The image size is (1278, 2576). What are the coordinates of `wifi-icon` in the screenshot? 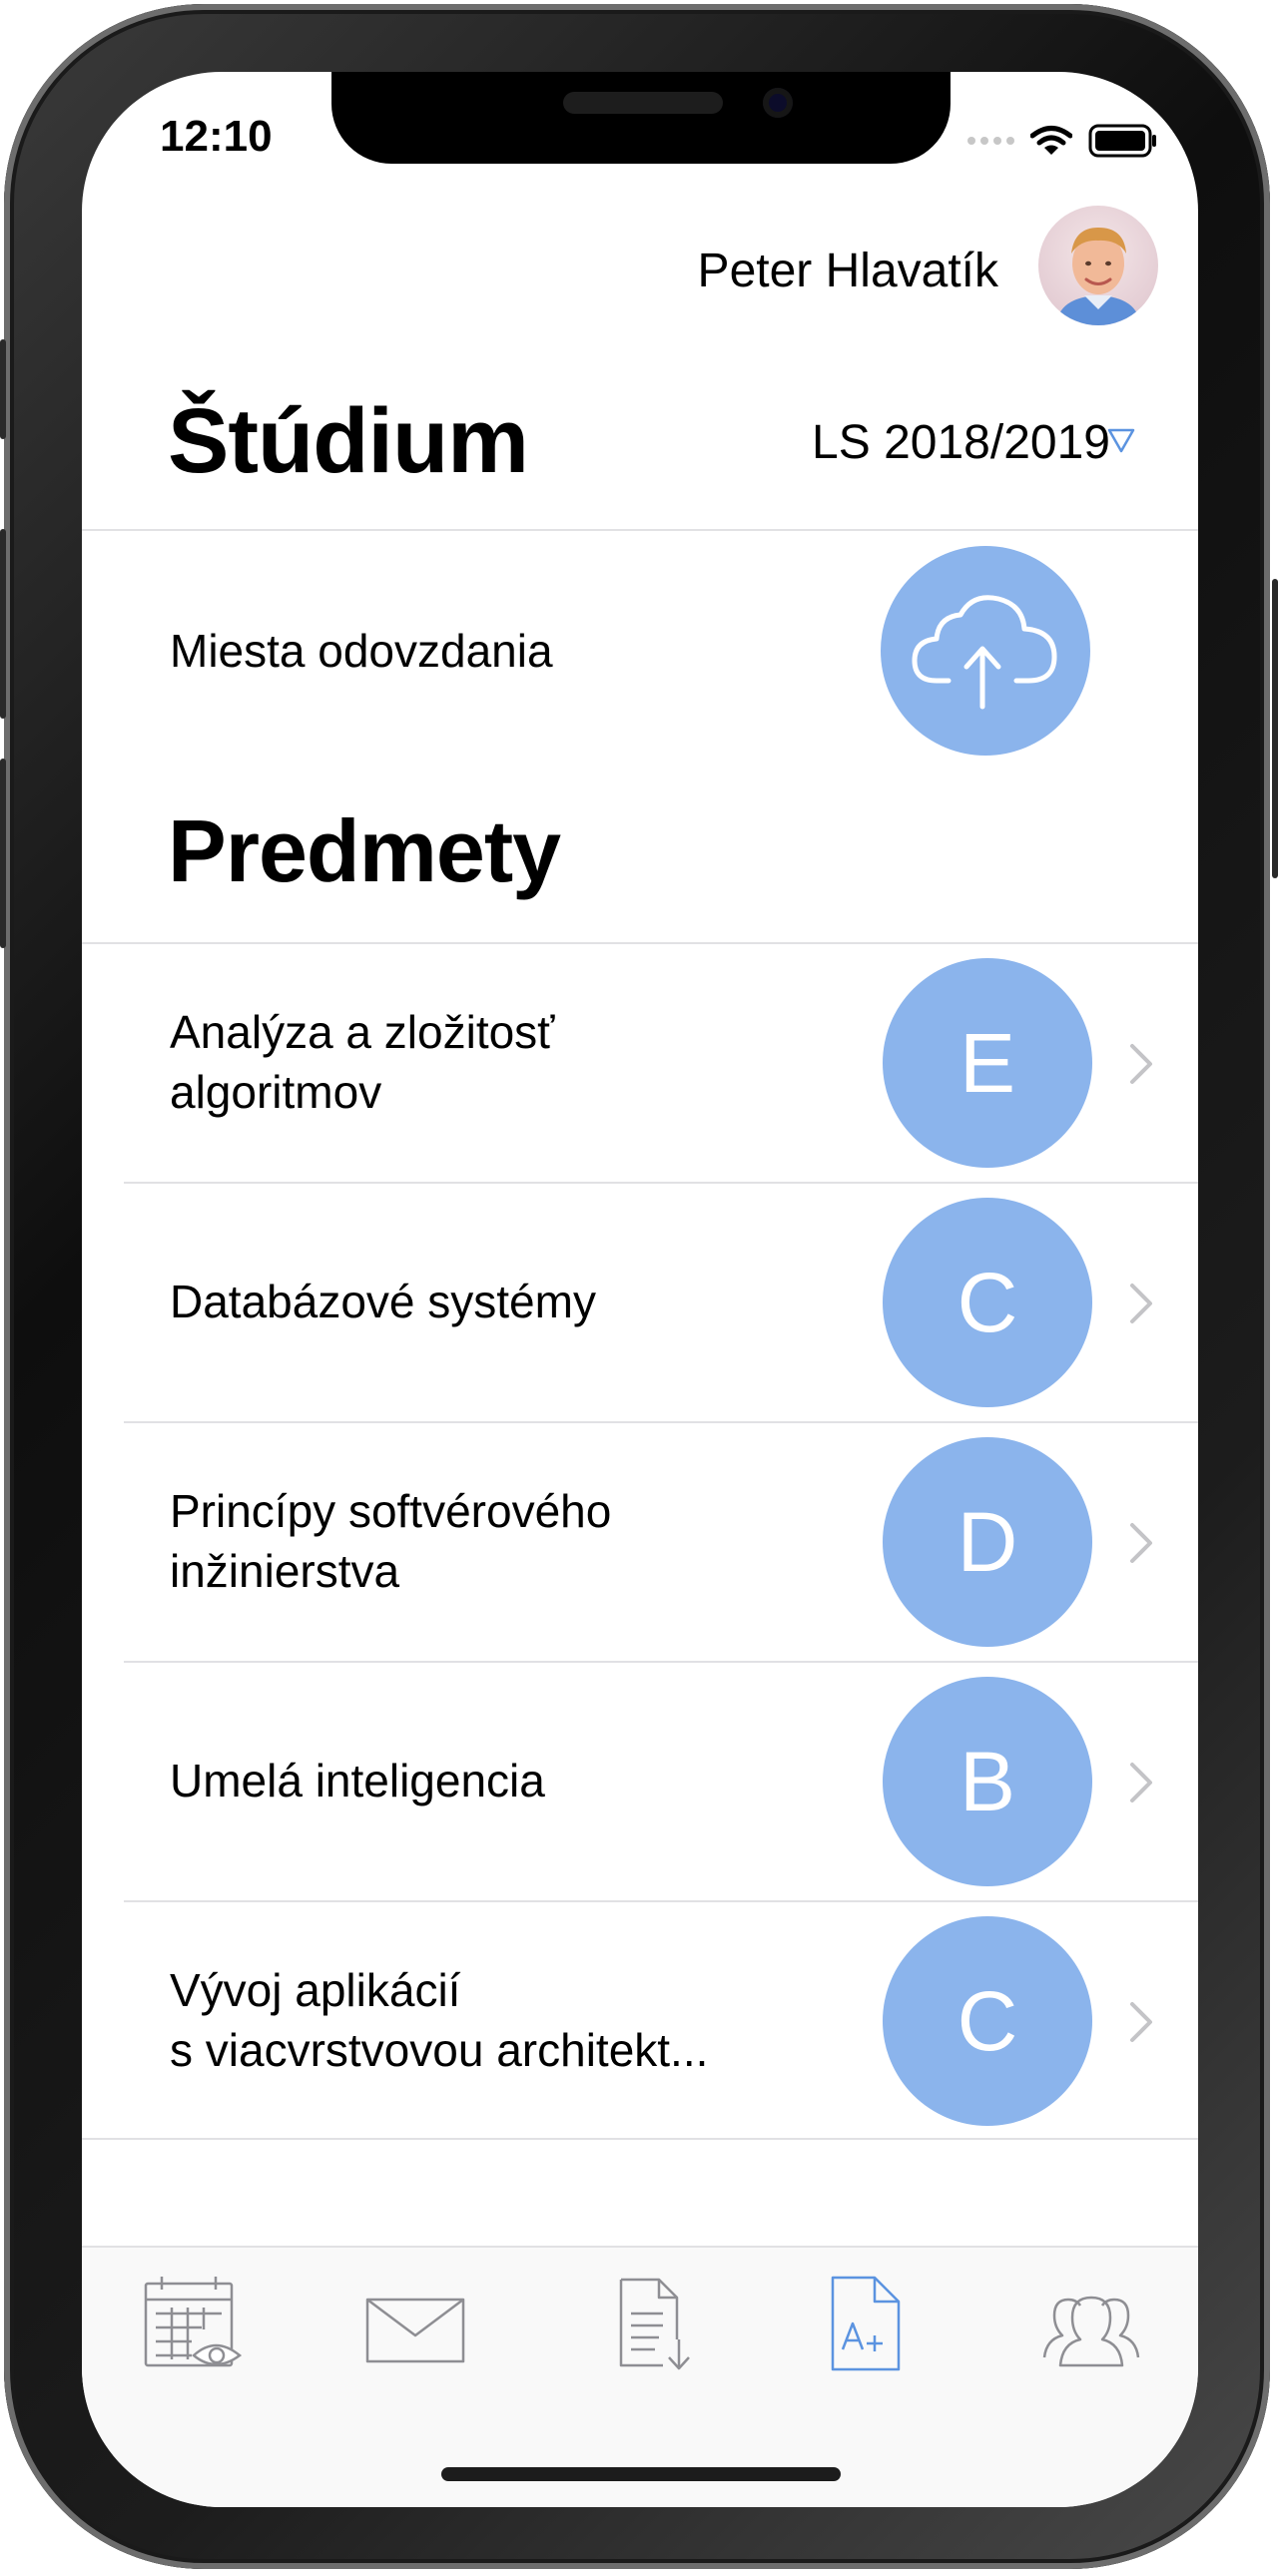 It's located at (1051, 140).